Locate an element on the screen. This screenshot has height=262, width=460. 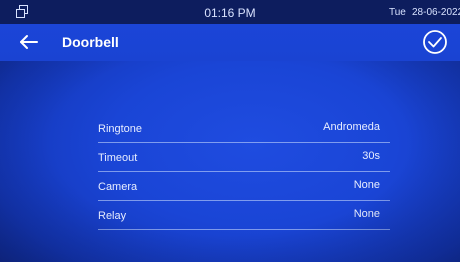
setting-row-relay: Relay None is located at coordinates (244, 215).